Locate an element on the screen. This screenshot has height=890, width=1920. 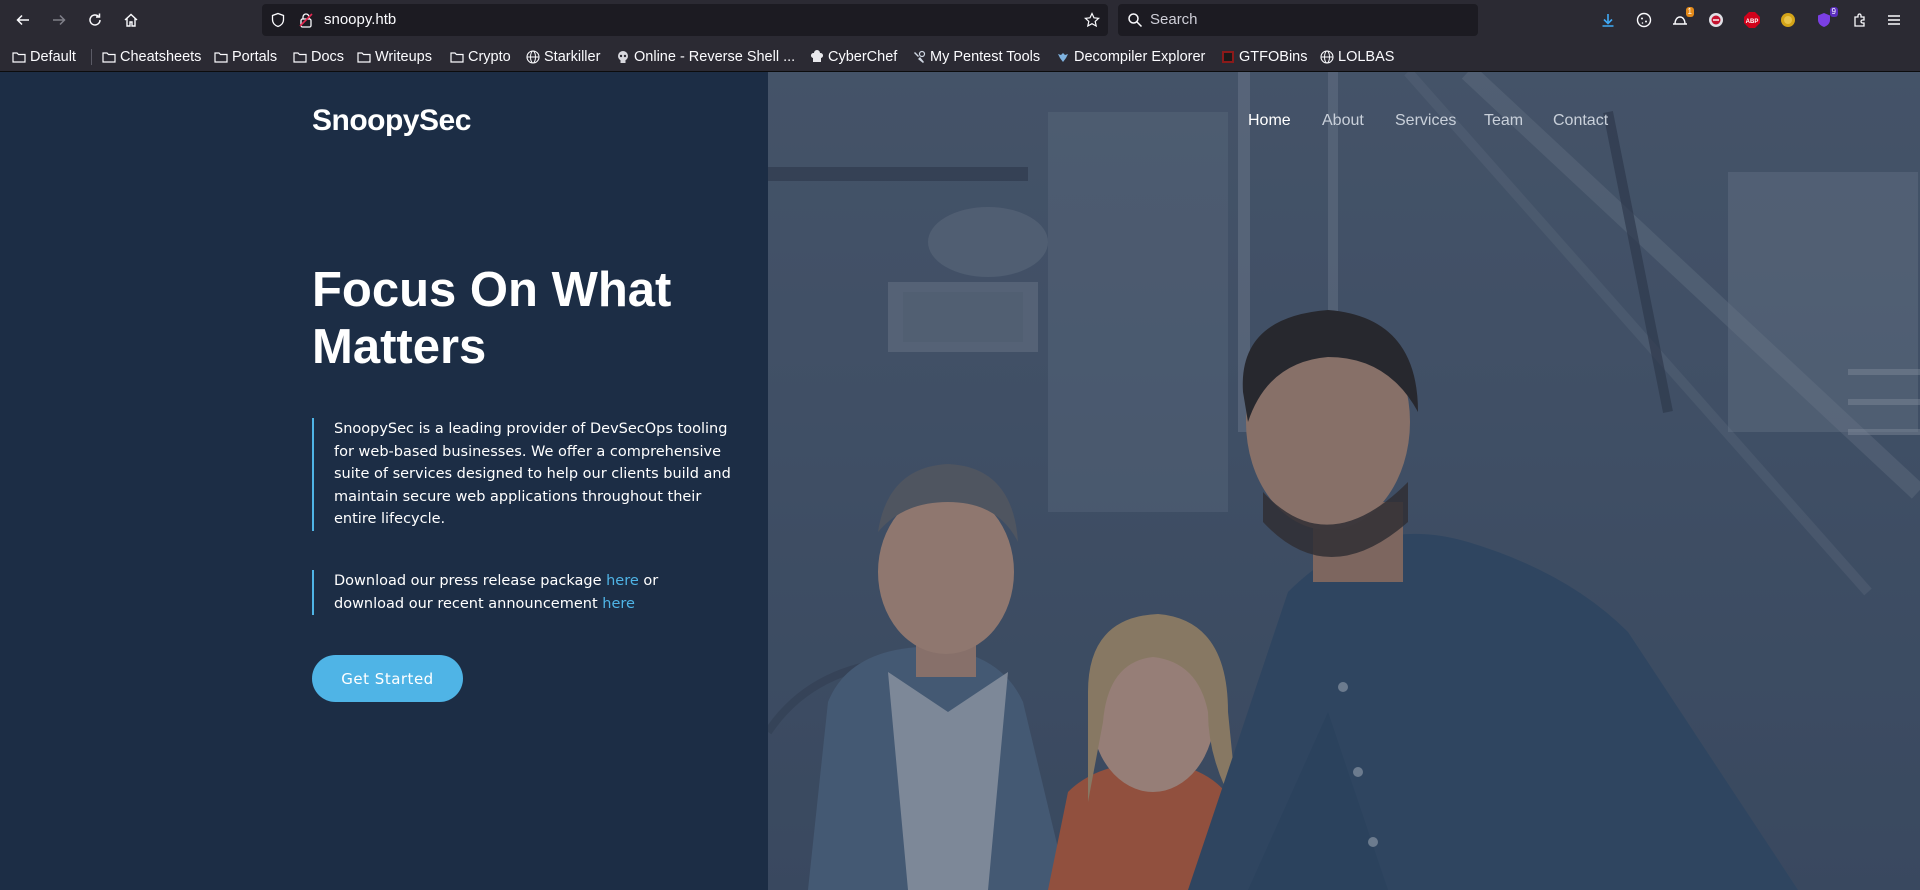
bookmark-label: Starkiller is located at coordinates (572, 57).